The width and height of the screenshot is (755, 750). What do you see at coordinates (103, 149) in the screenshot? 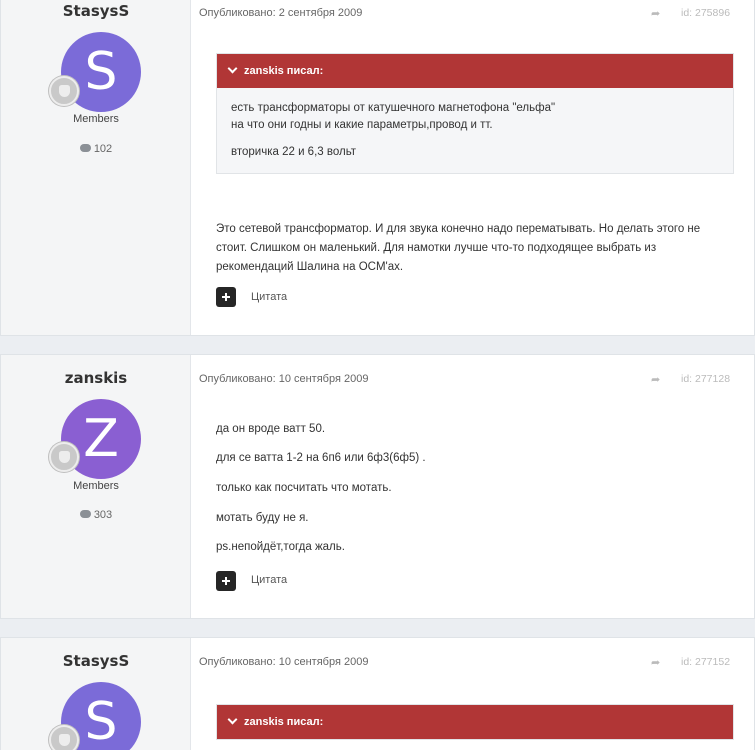
I see `post-count-value: 102` at bounding box center [103, 149].